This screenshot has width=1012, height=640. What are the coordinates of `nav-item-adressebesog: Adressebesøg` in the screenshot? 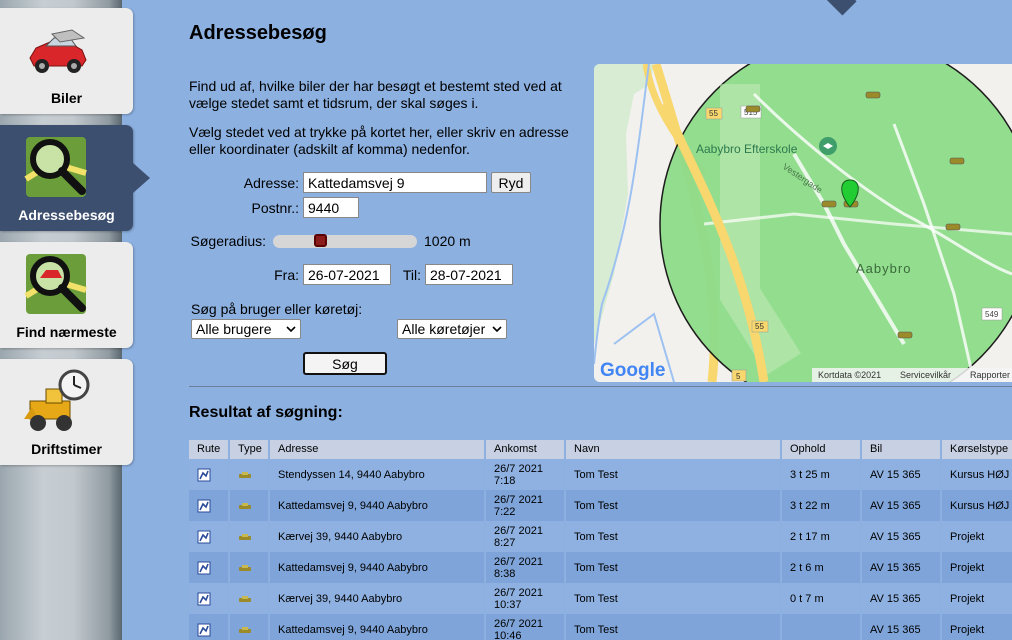 It's located at (66, 178).